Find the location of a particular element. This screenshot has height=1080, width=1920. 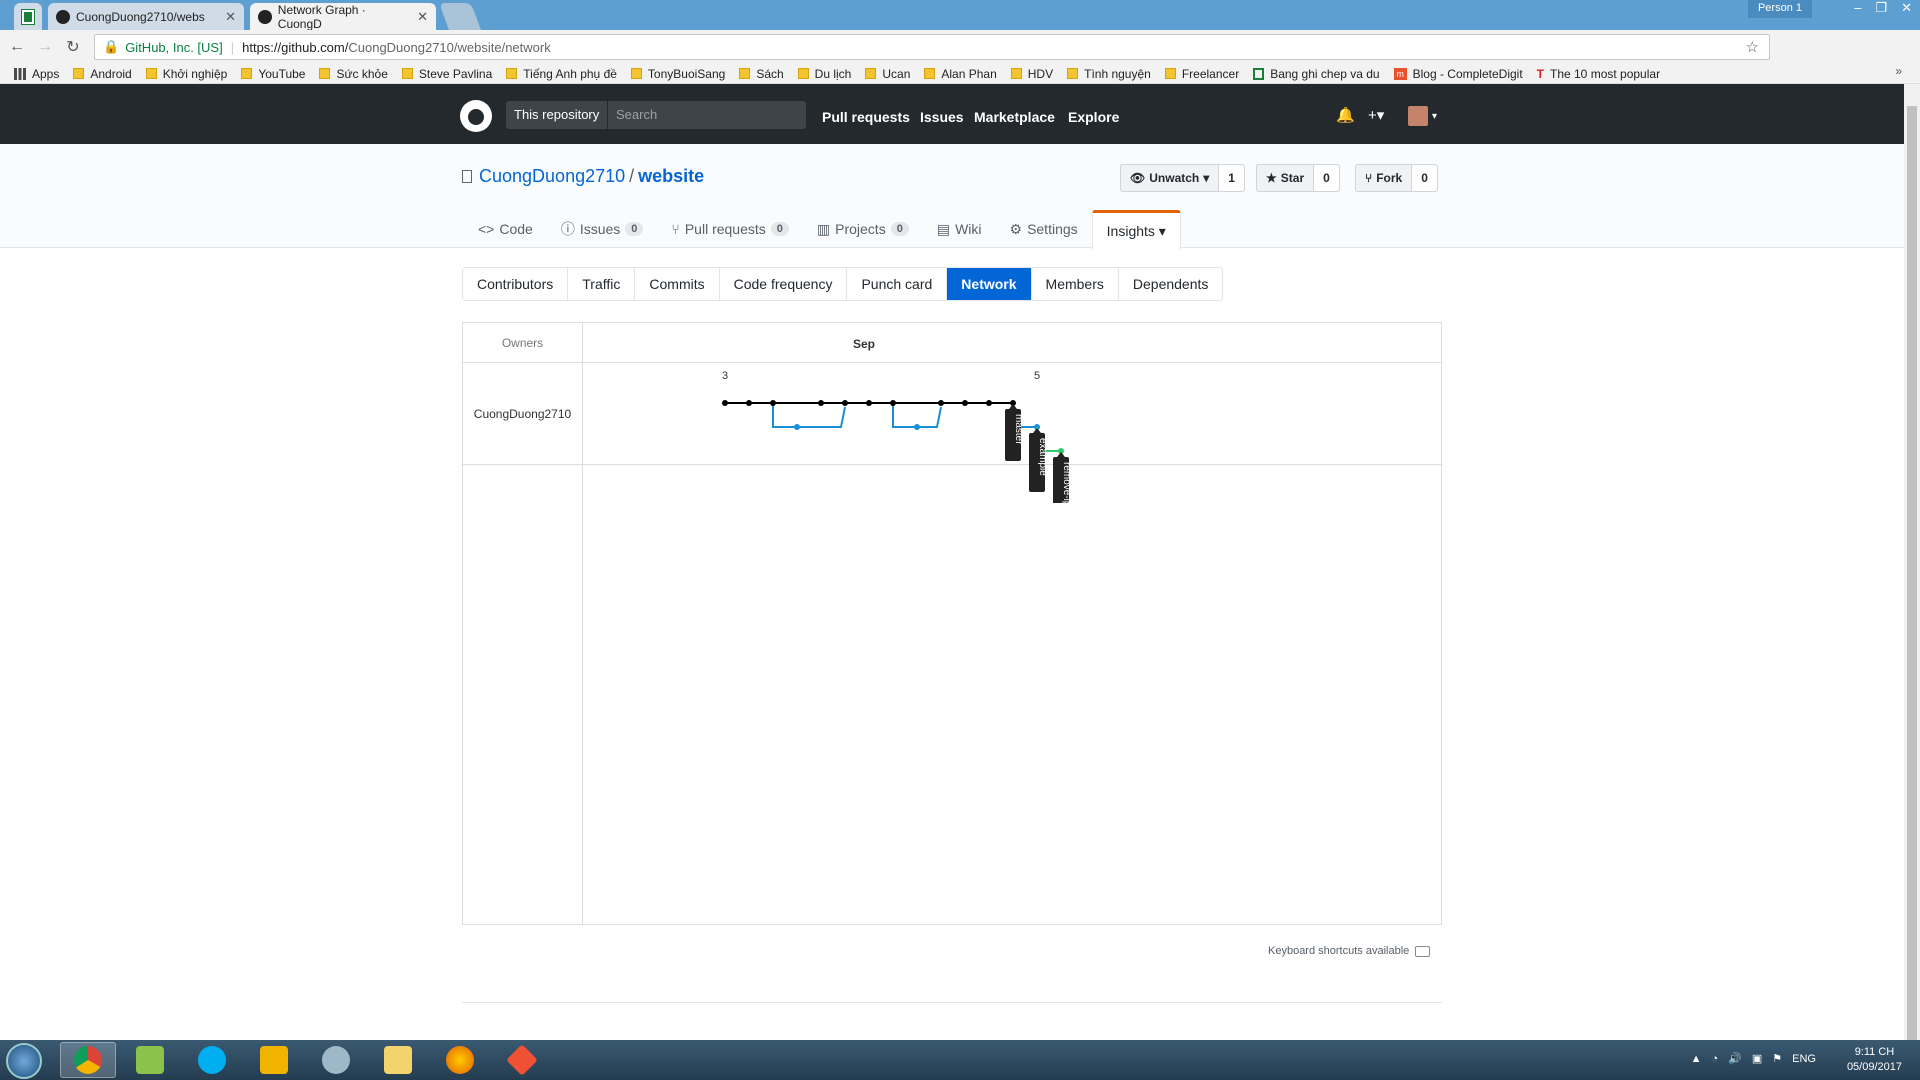

start-button is located at coordinates (24, 1061).